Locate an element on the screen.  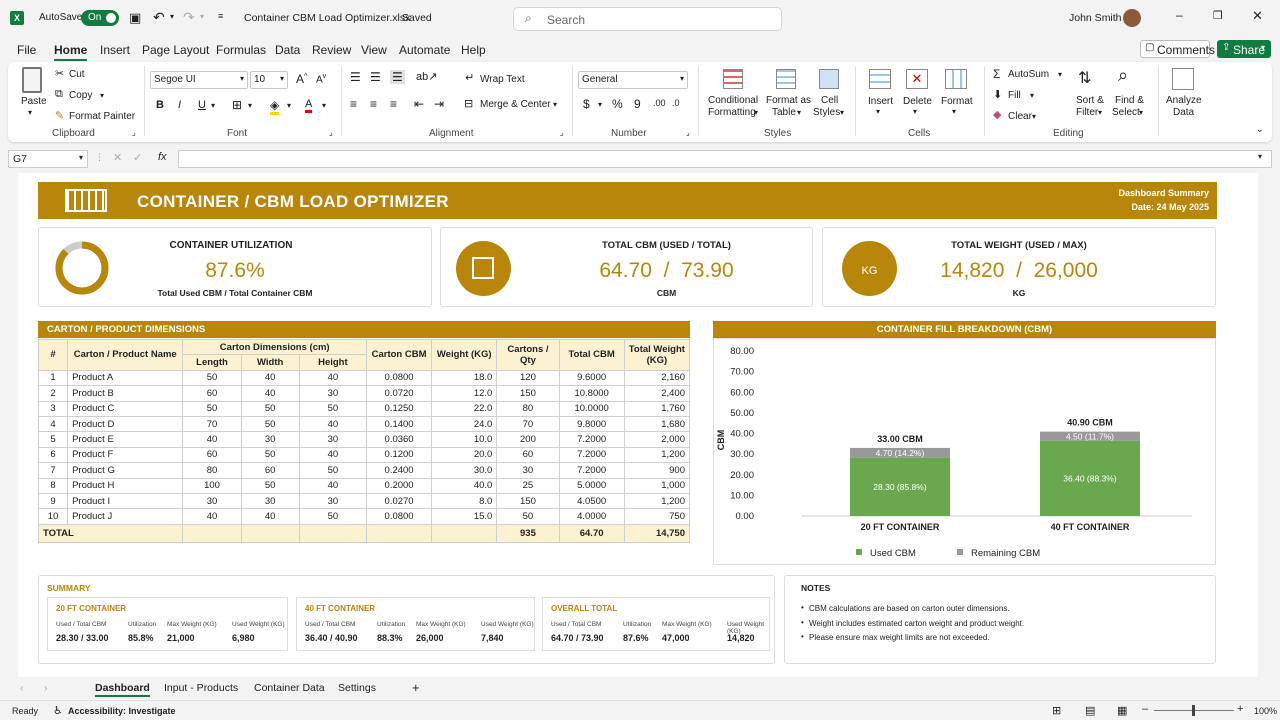
table-cell: 1,760 is located at coordinates (657, 408).